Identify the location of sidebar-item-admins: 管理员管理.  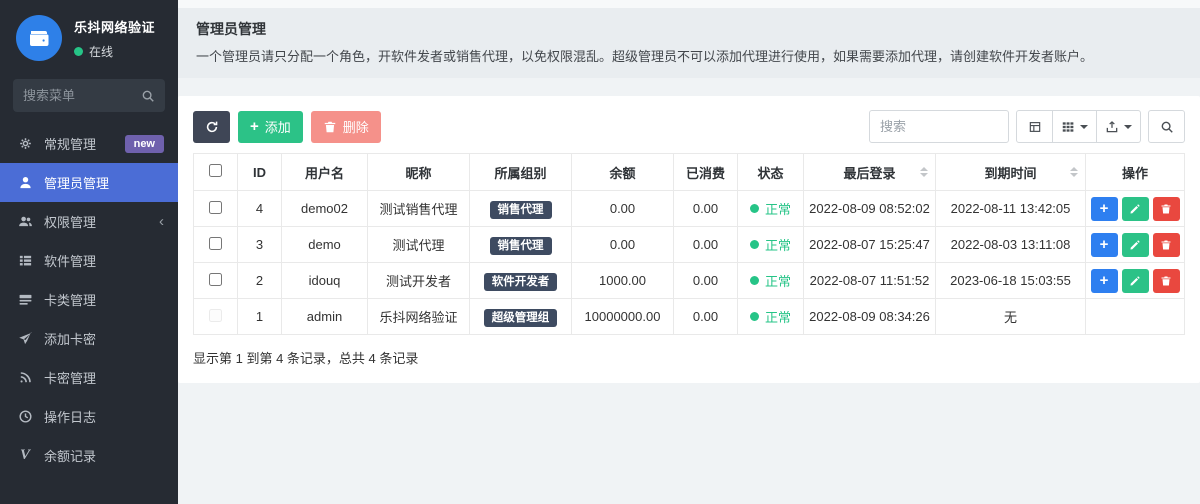
(89, 182).